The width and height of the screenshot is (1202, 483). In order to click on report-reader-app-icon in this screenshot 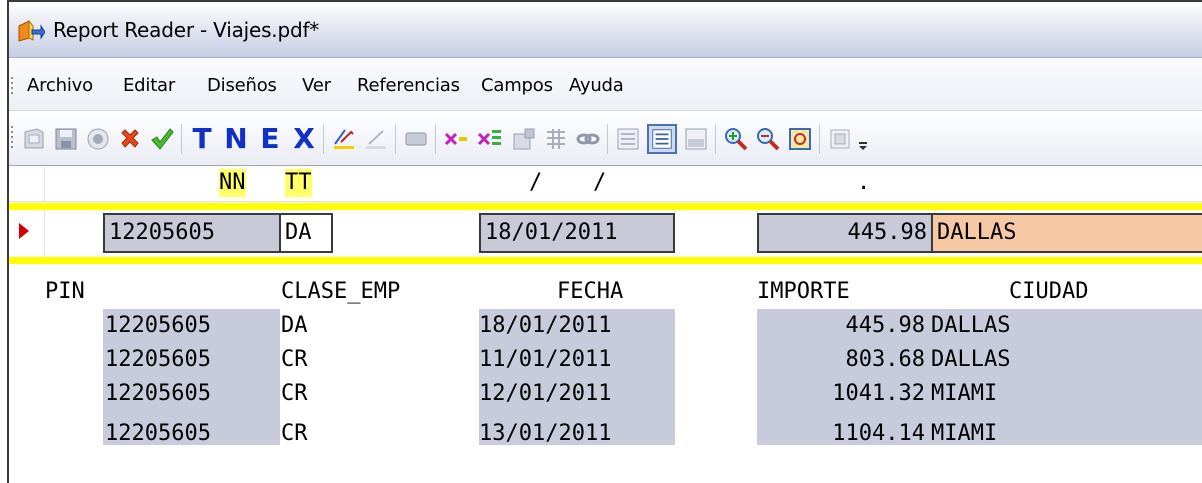, I will do `click(31, 31)`.